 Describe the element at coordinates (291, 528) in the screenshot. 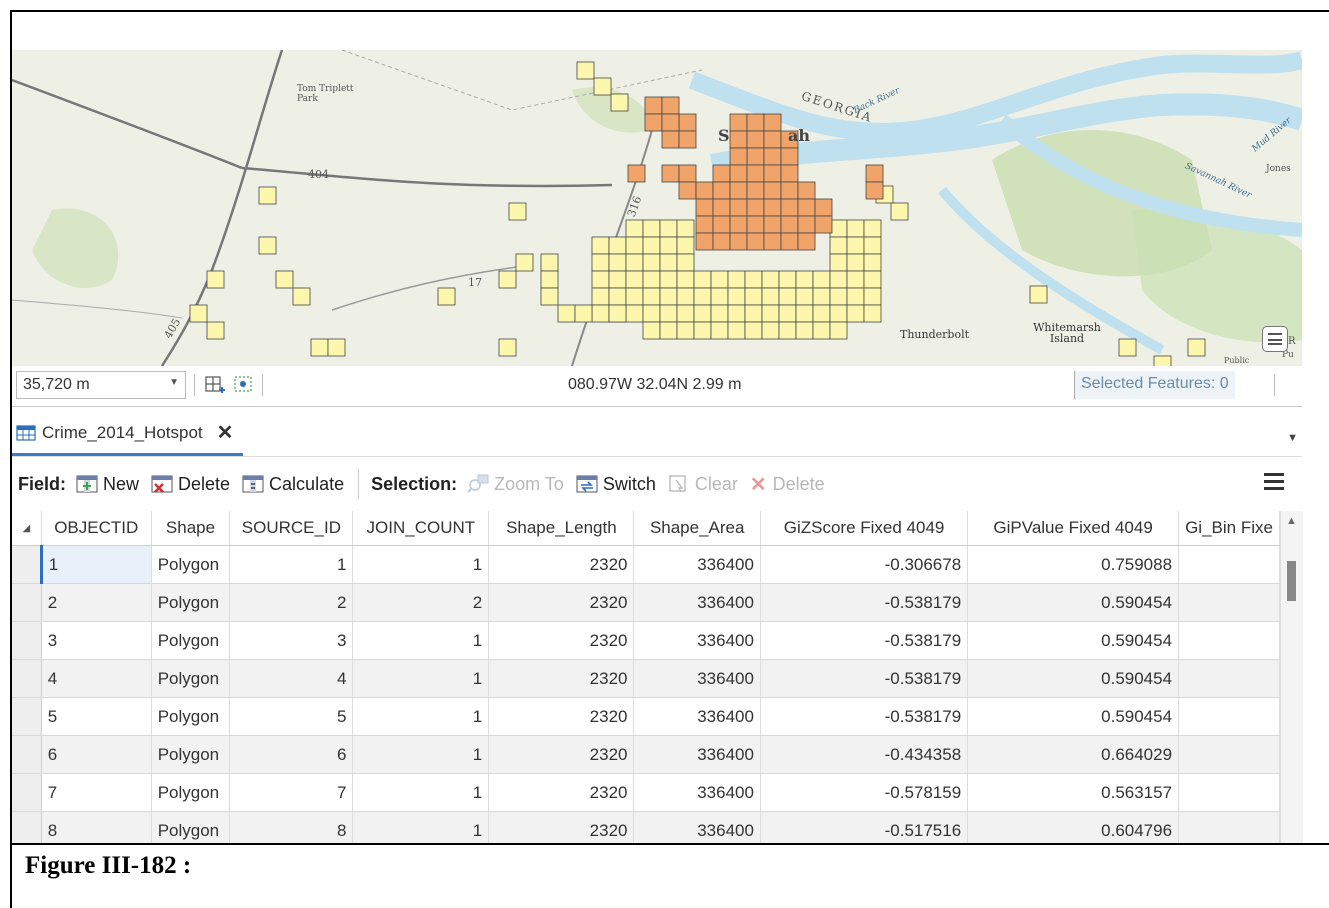

I see `column-header: SOURCE_ID` at that location.